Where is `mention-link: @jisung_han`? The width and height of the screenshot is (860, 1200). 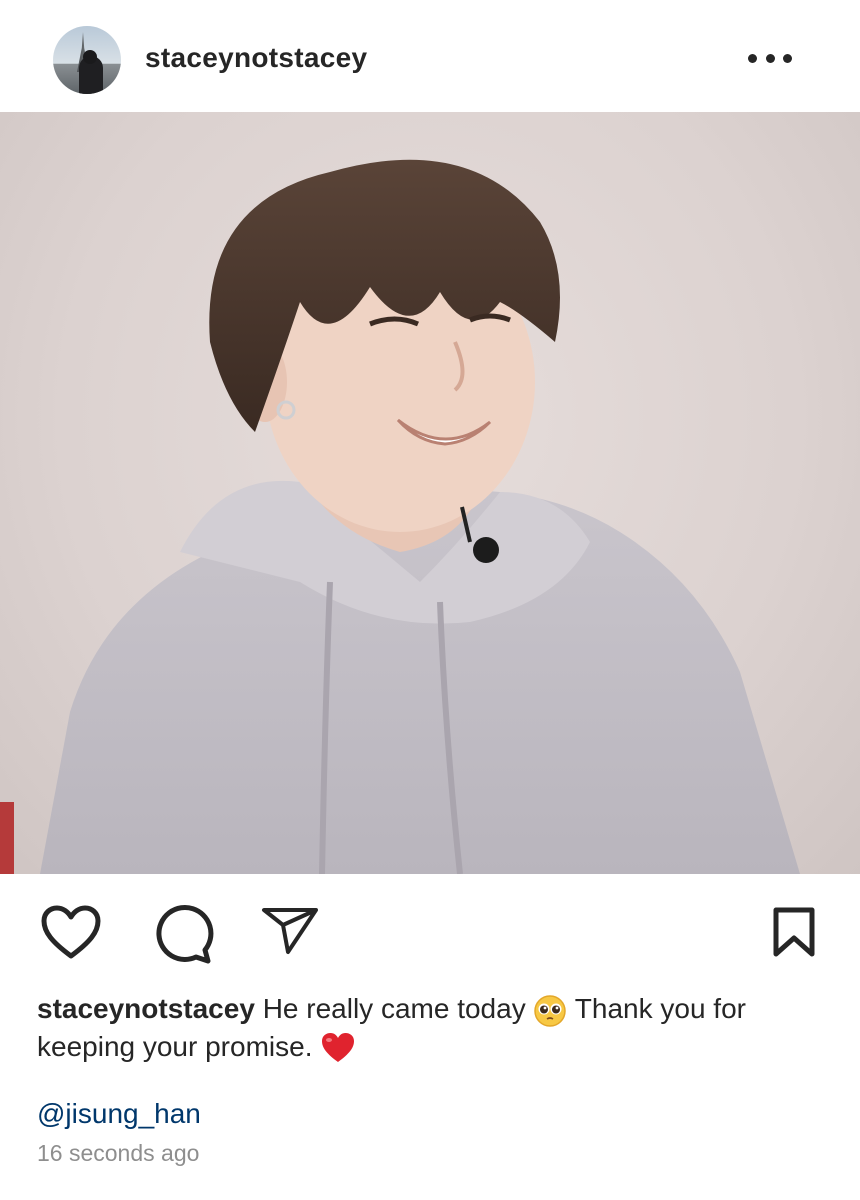
mention-link: @jisung_han is located at coordinates (119, 1114).